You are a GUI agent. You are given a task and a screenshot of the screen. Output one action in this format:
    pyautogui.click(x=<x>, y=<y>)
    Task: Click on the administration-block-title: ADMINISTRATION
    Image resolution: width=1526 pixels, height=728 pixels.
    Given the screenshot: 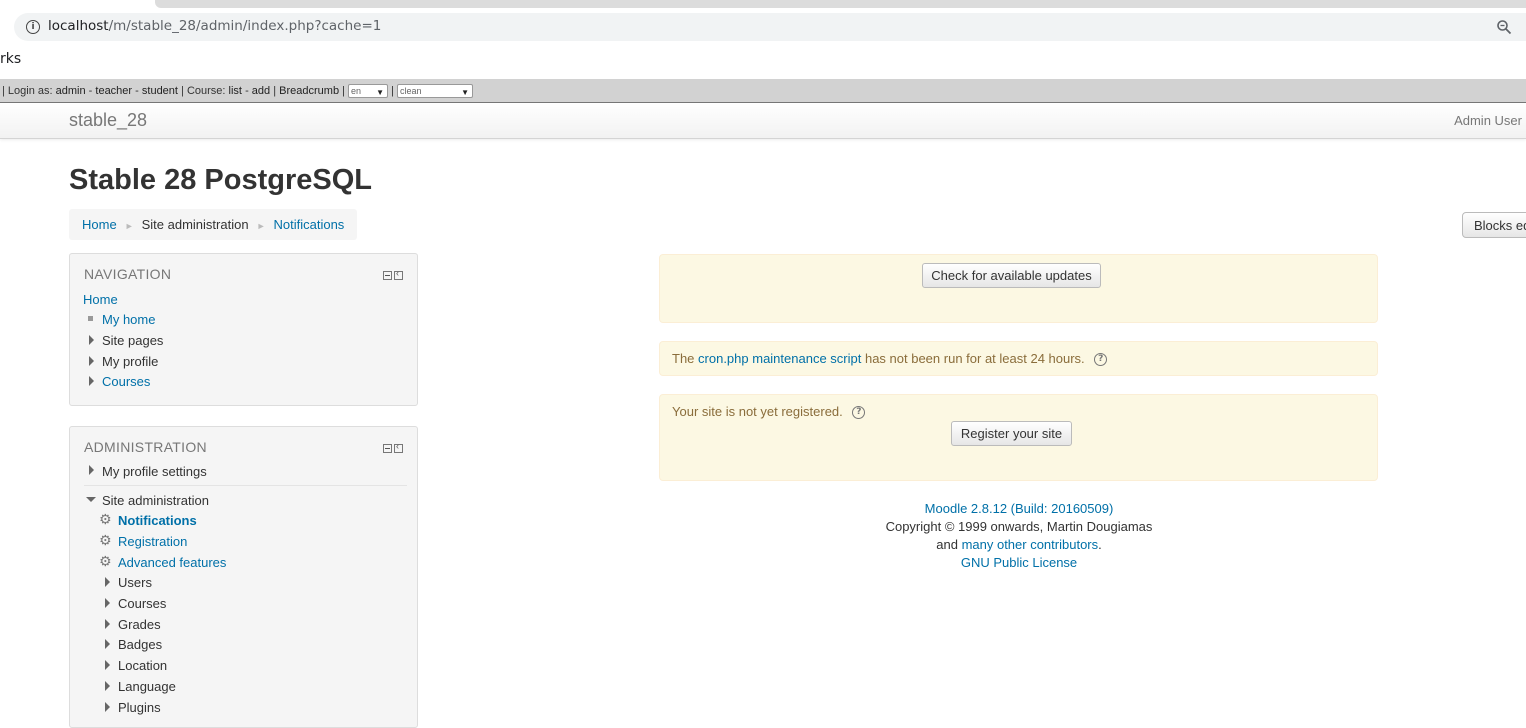 What is the action you would take?
    pyautogui.click(x=145, y=447)
    